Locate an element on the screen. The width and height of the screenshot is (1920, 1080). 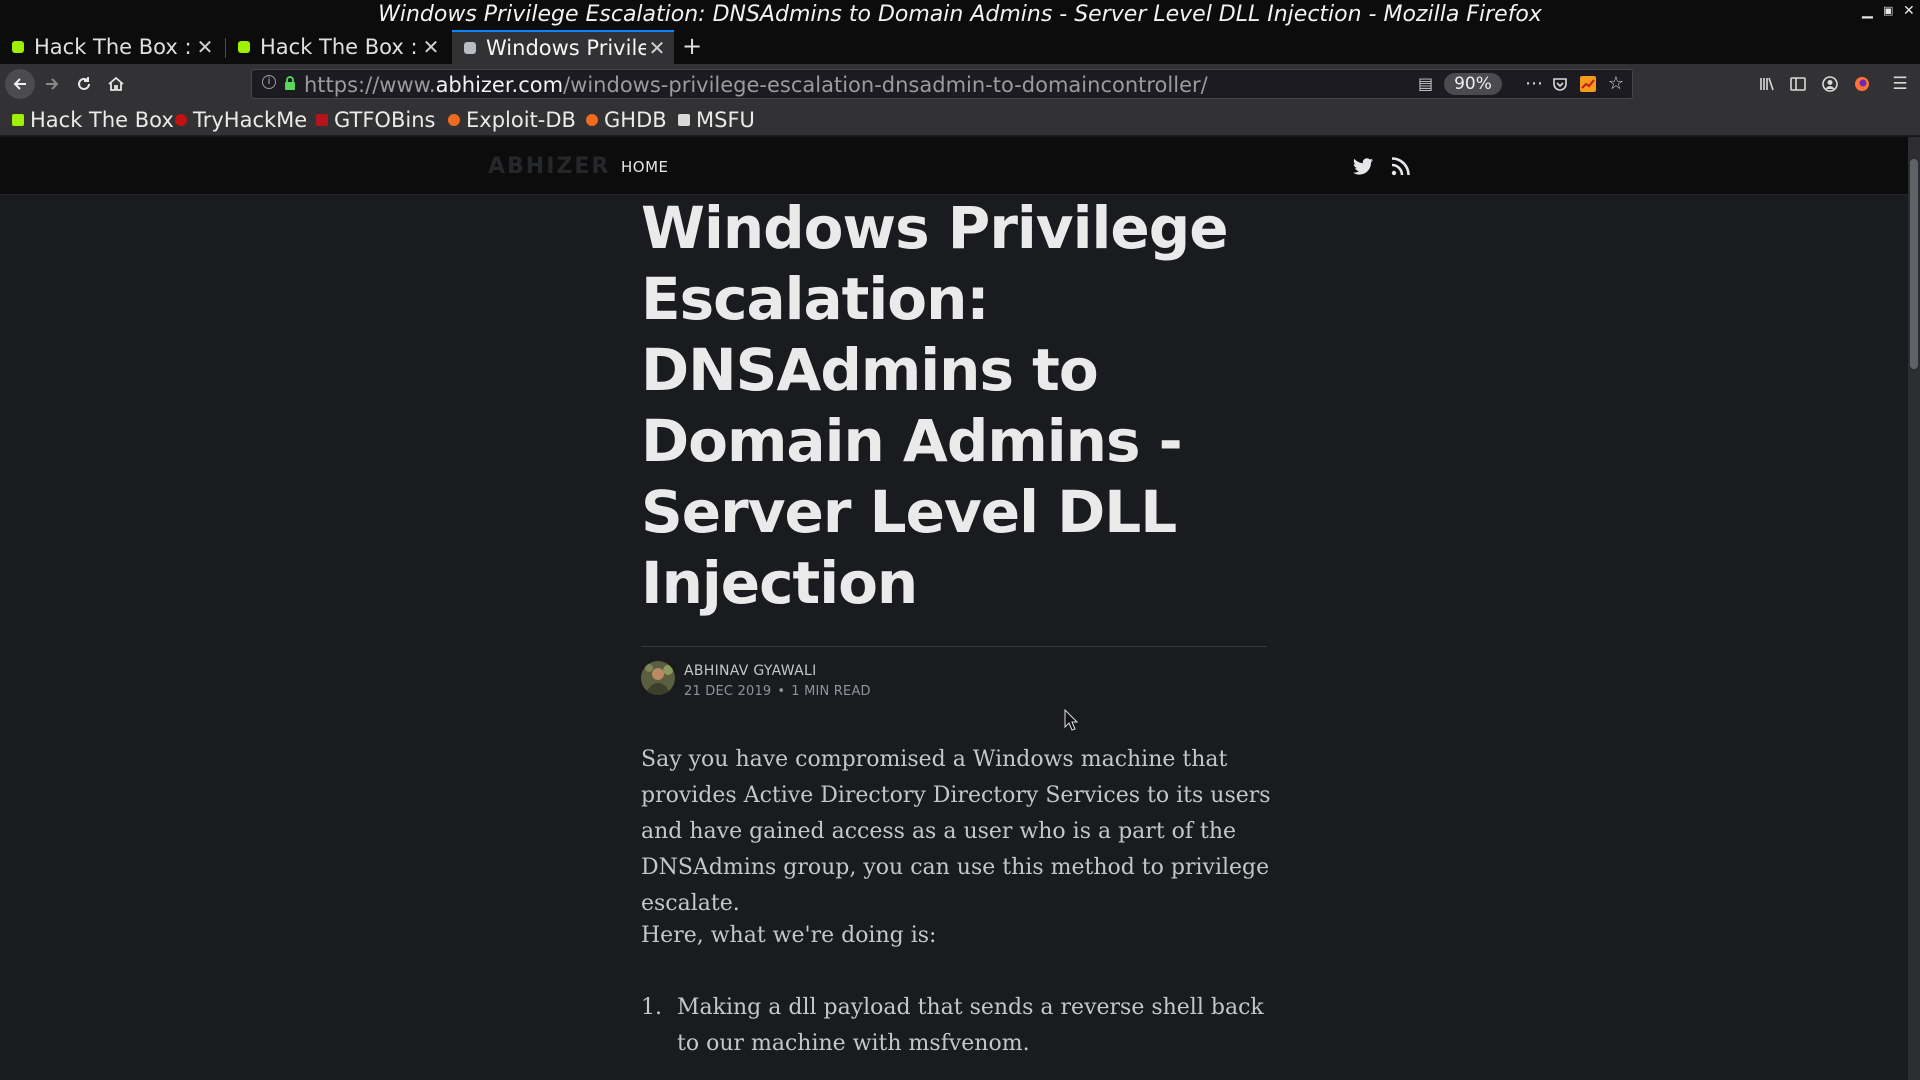
read-time: 1 MIN READ is located at coordinates (831, 691).